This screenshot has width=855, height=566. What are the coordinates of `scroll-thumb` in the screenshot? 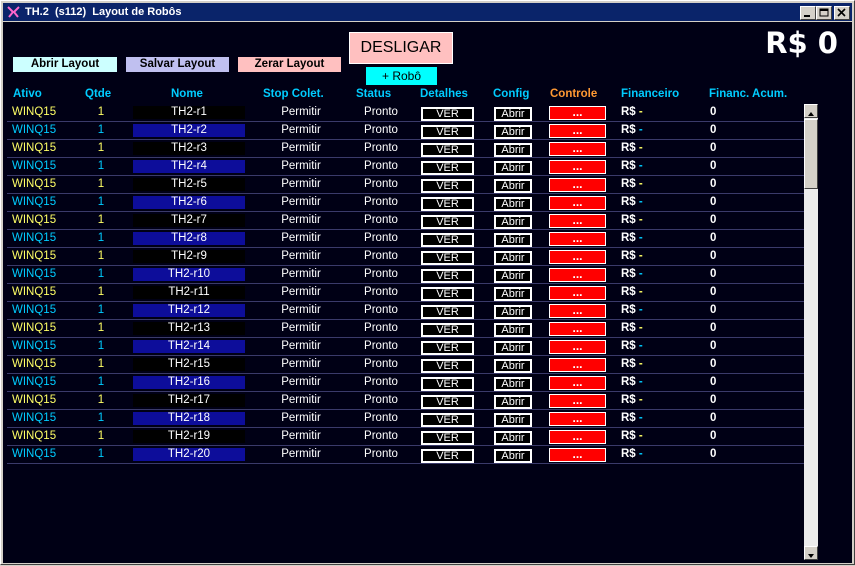 It's located at (811, 154).